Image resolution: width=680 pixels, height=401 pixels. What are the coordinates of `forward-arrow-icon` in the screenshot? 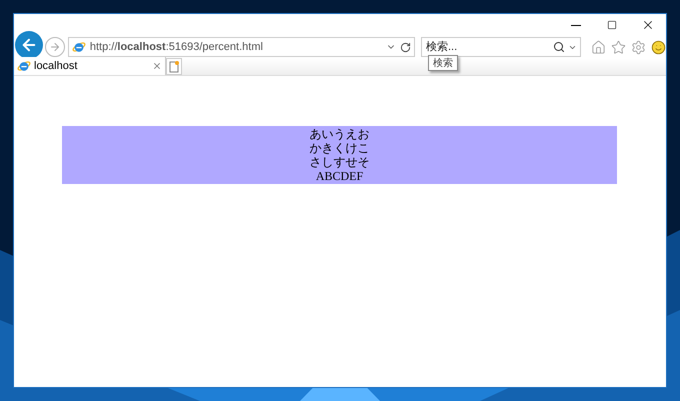 It's located at (54, 47).